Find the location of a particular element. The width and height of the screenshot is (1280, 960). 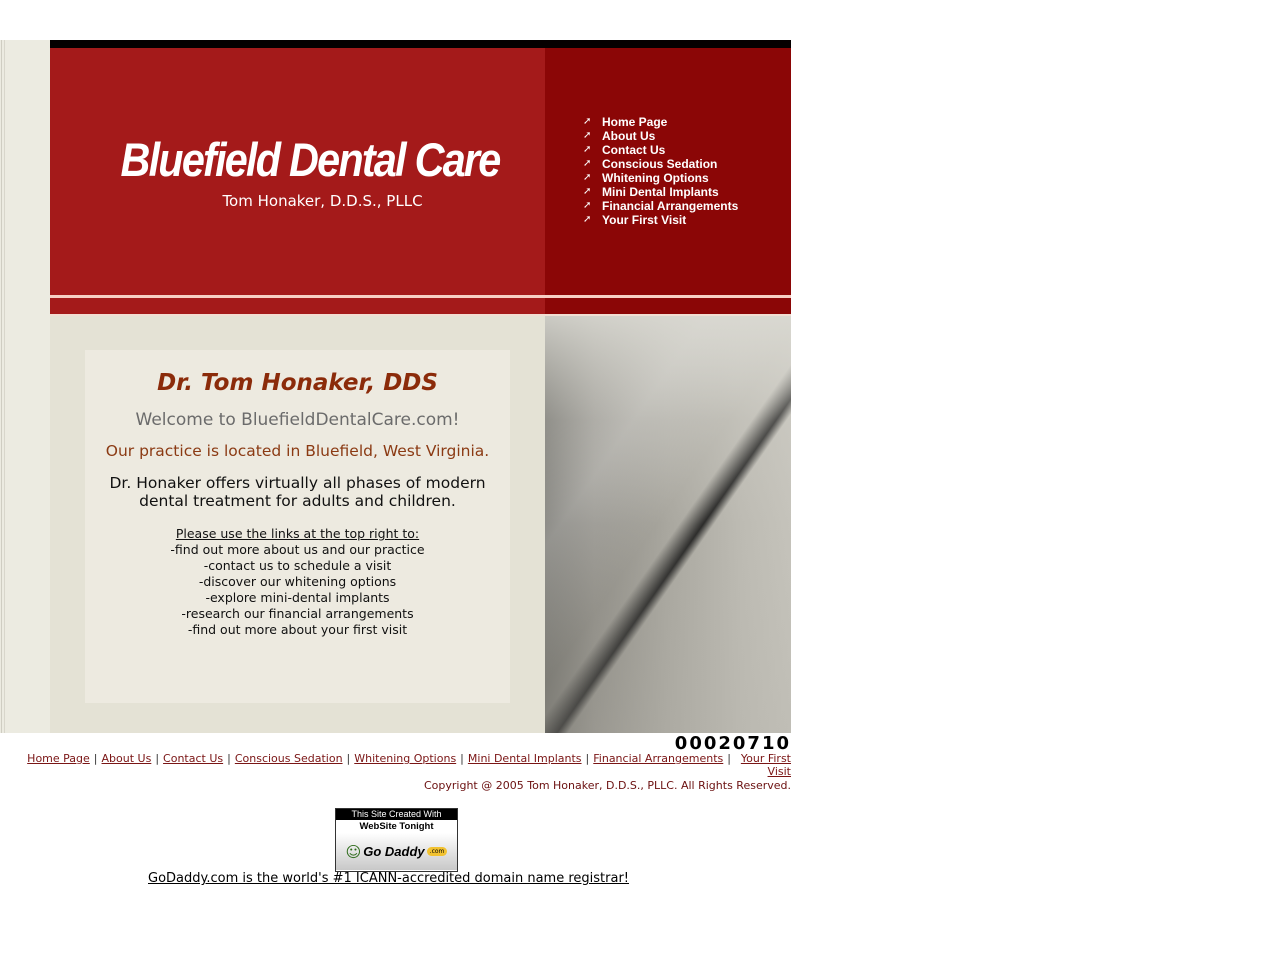

top-nav-about: ➚ About Us is located at coordinates (660, 136).